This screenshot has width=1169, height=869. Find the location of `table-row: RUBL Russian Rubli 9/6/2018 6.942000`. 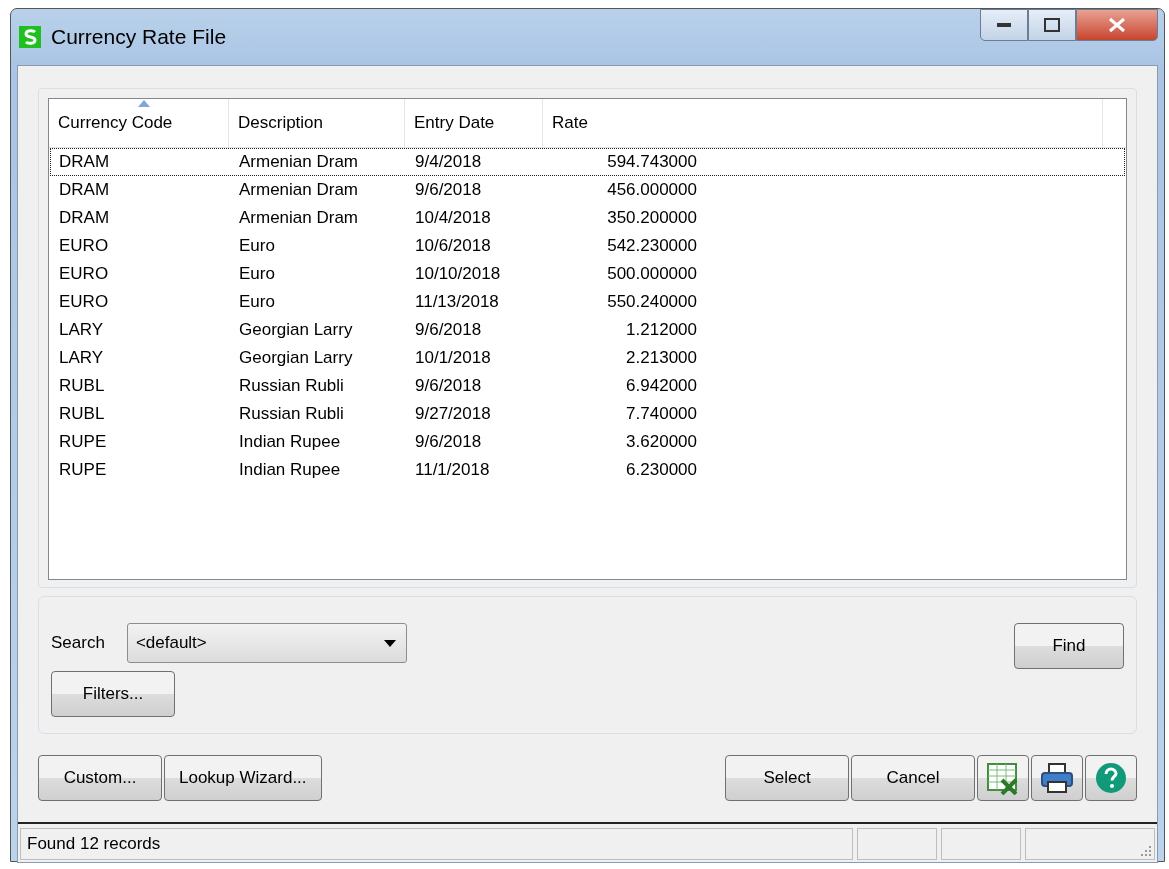

table-row: RUBL Russian Rubli 9/6/2018 6.942000 is located at coordinates (587, 386).